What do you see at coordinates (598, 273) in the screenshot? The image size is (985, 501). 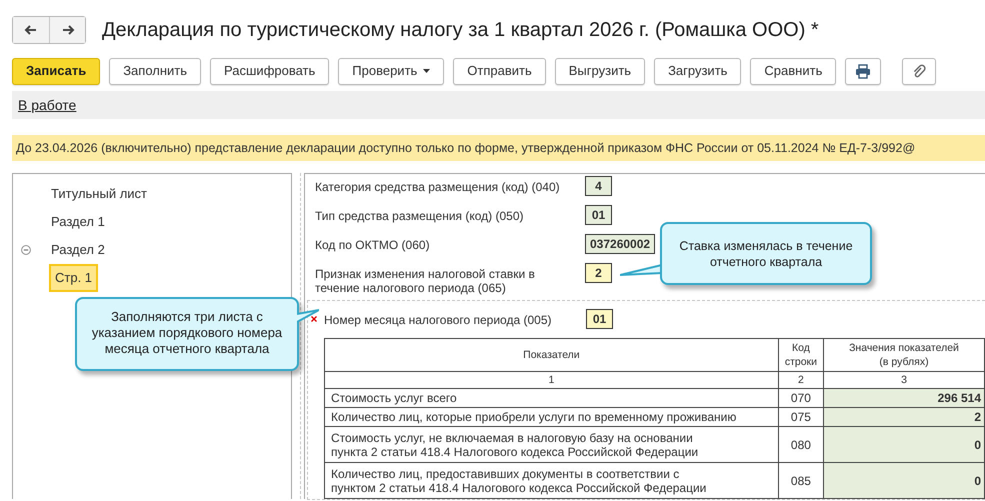 I see `input-field: 2` at bounding box center [598, 273].